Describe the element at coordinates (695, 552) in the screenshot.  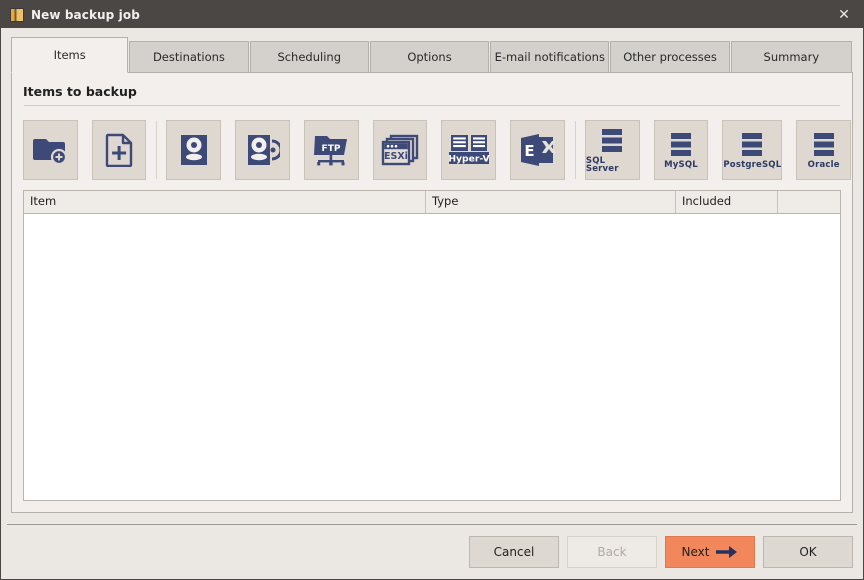
I see `next-button-label: Next` at that location.